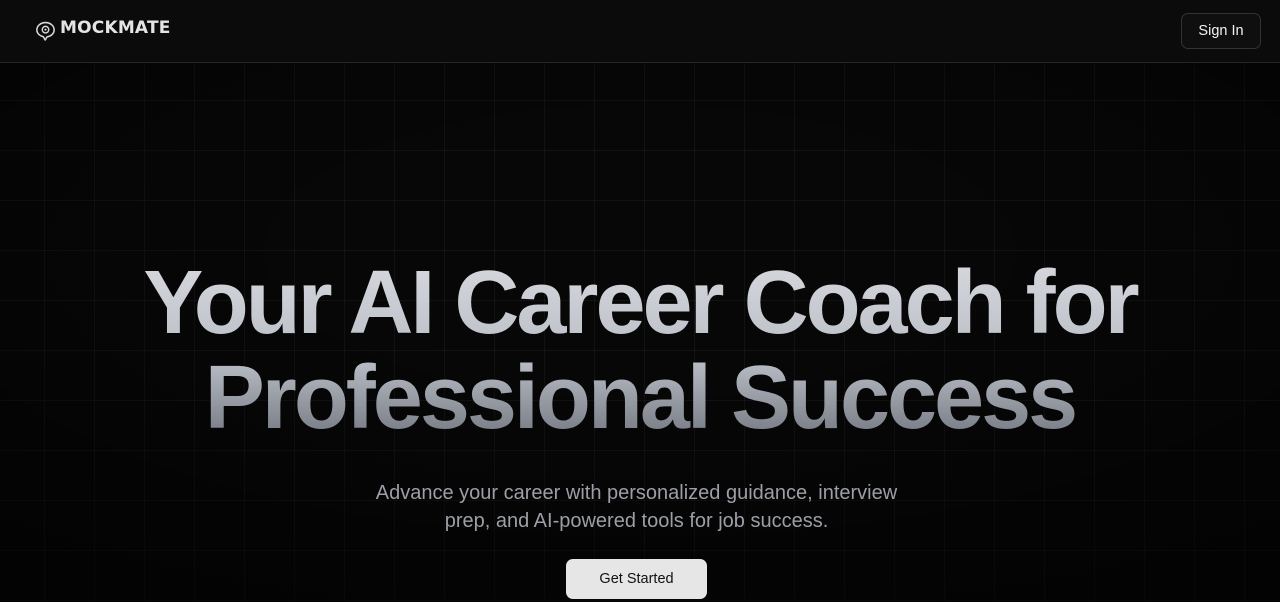  I want to click on brand-name: MOCKMATE, so click(115, 28).